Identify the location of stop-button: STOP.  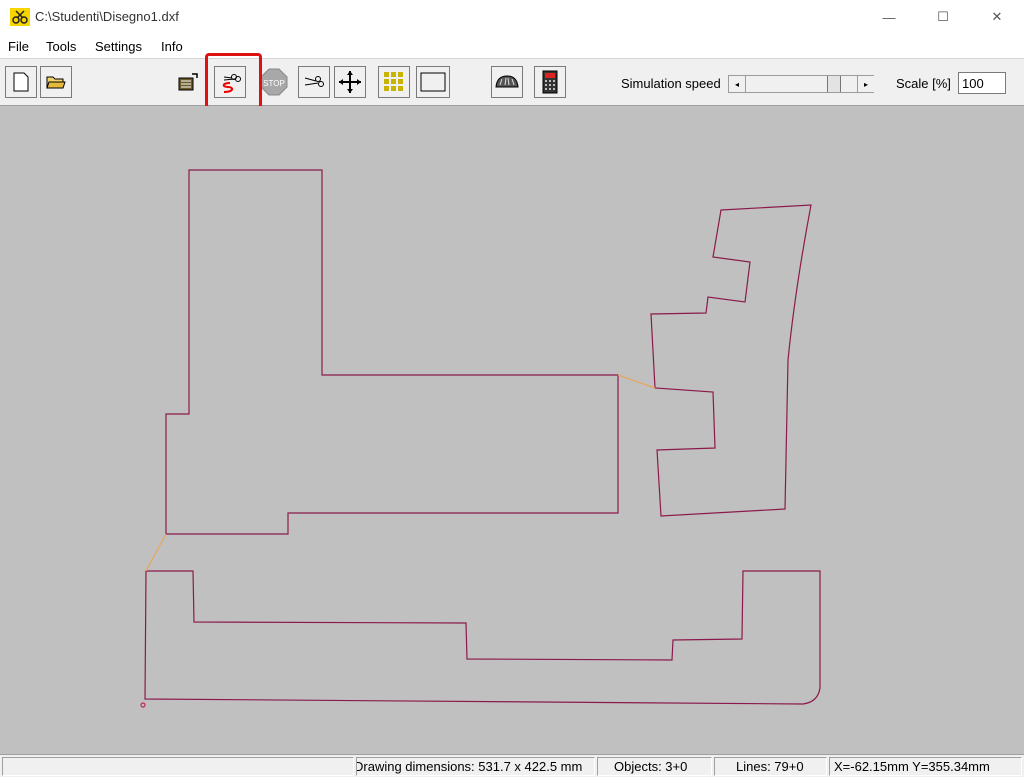
(274, 82).